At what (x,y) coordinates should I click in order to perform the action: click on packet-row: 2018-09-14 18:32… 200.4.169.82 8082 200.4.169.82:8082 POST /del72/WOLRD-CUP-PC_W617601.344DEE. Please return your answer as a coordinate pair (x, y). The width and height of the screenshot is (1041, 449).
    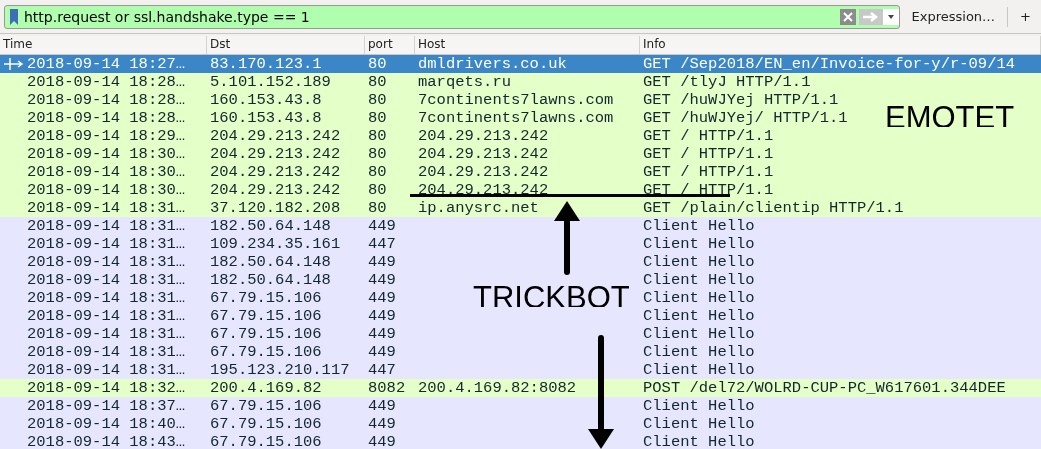
    Looking at the image, I should click on (520, 388).